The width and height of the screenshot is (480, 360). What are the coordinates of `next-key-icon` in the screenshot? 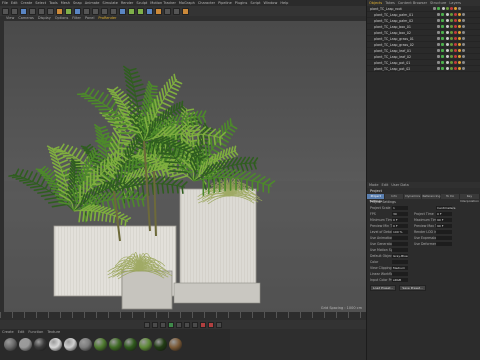 It's located at (187, 324).